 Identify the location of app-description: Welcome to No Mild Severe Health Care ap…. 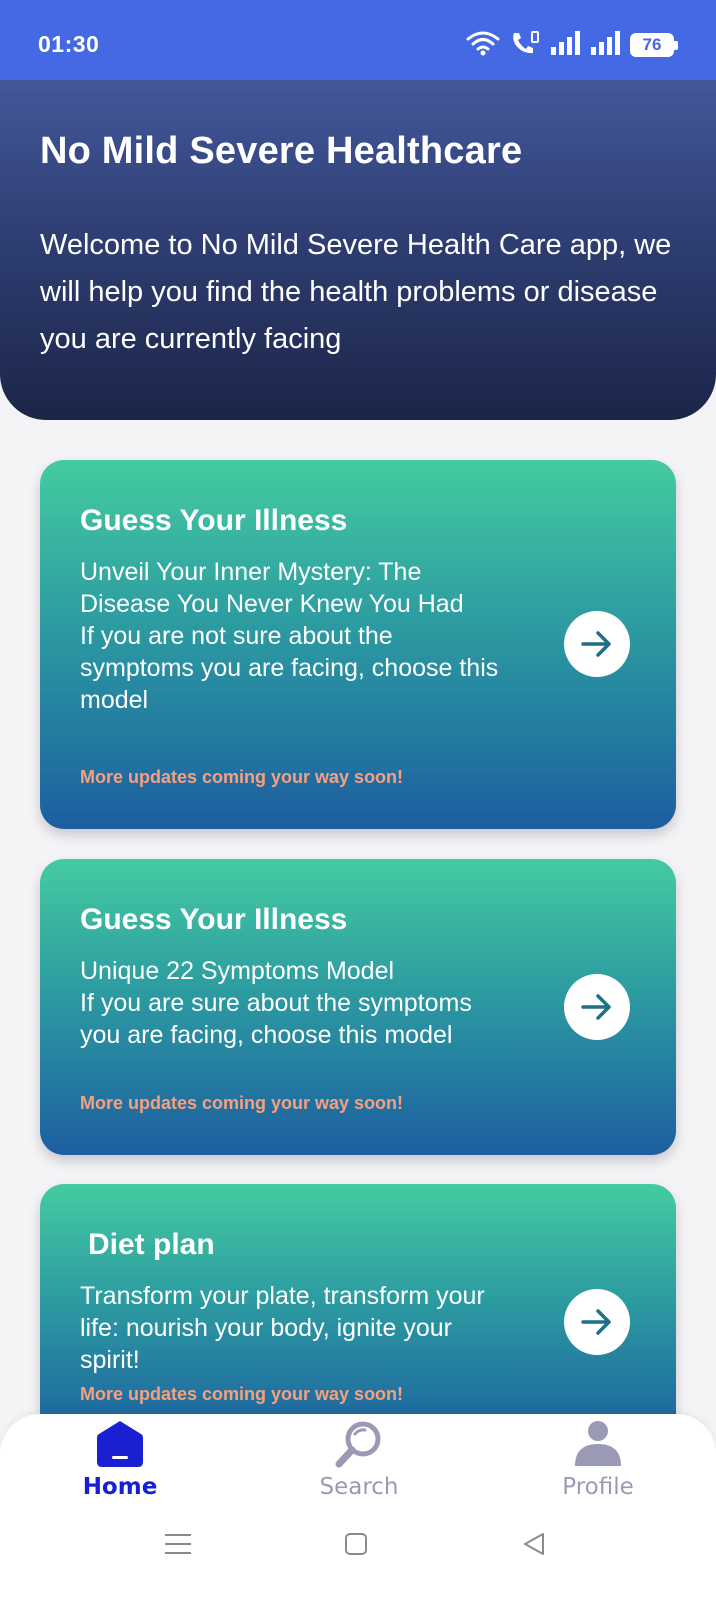
(356, 292).